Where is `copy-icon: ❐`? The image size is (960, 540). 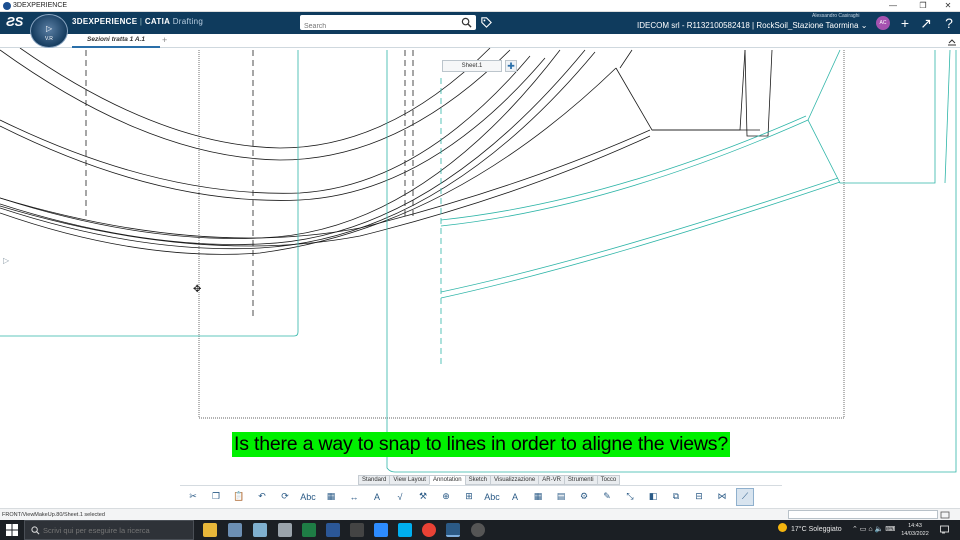 copy-icon: ❐ is located at coordinates (216, 497).